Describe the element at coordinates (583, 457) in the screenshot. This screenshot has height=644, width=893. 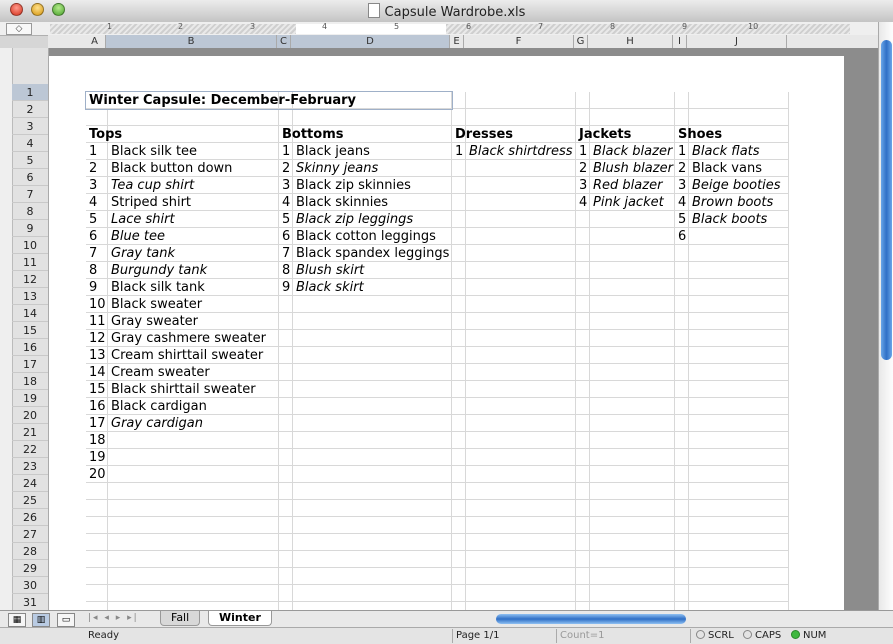
I see `cell-g22` at that location.